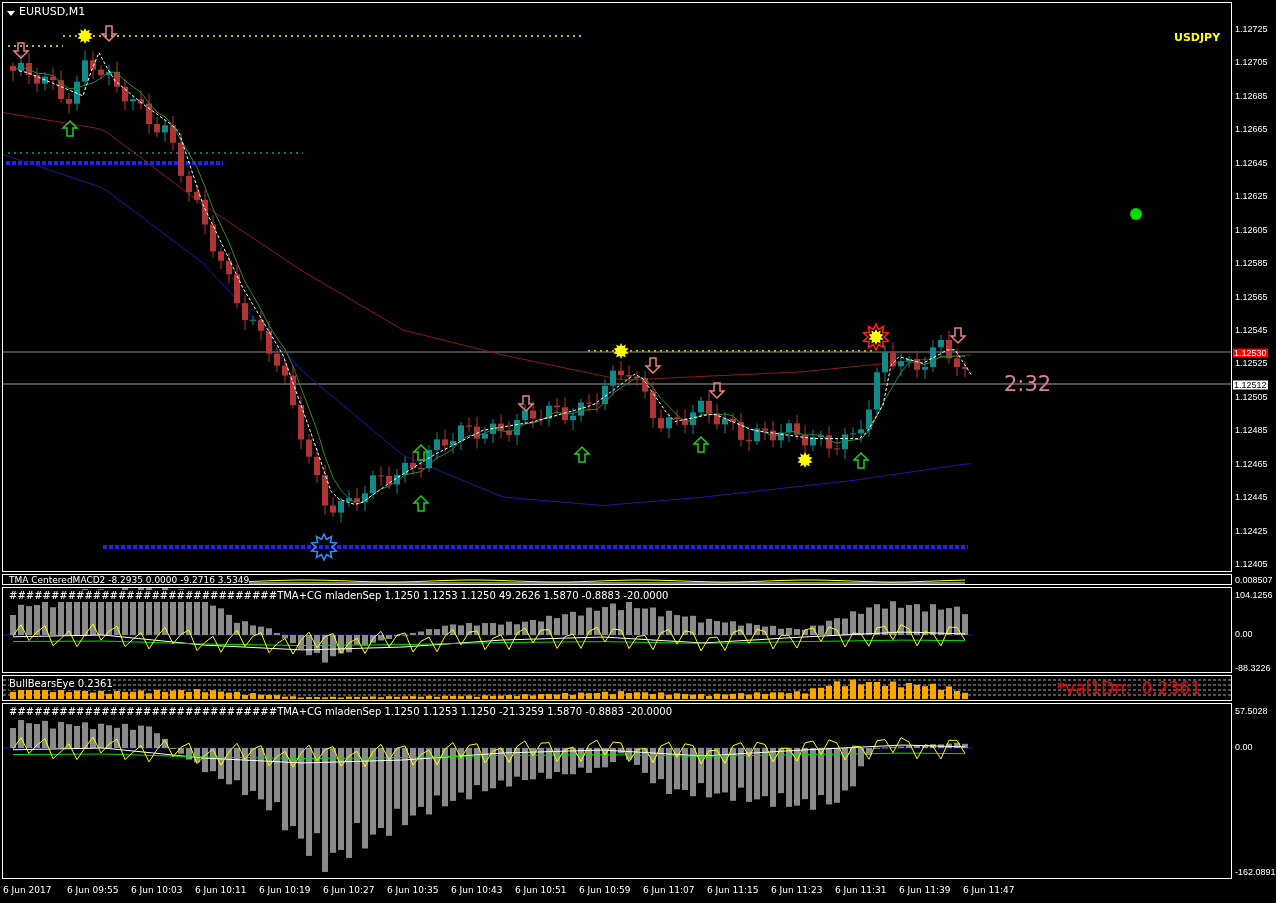 The width and height of the screenshot is (1276, 903). Describe the element at coordinates (541, 890) in the screenshot. I see `time-axis-label: 6 Jun 10:51` at that location.